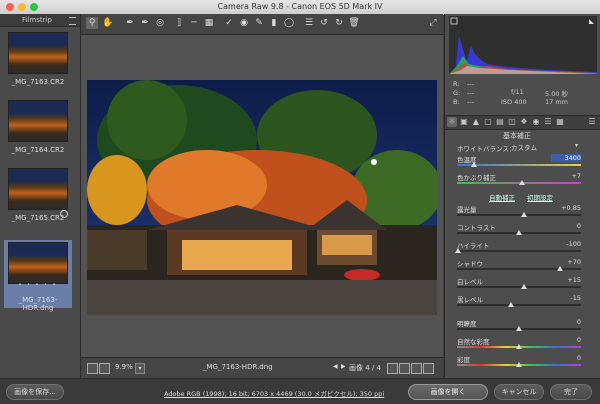 The image size is (600, 404). What do you see at coordinates (392, 368) in the screenshot?
I see `before-after-toggle-icon` at bounding box center [392, 368].